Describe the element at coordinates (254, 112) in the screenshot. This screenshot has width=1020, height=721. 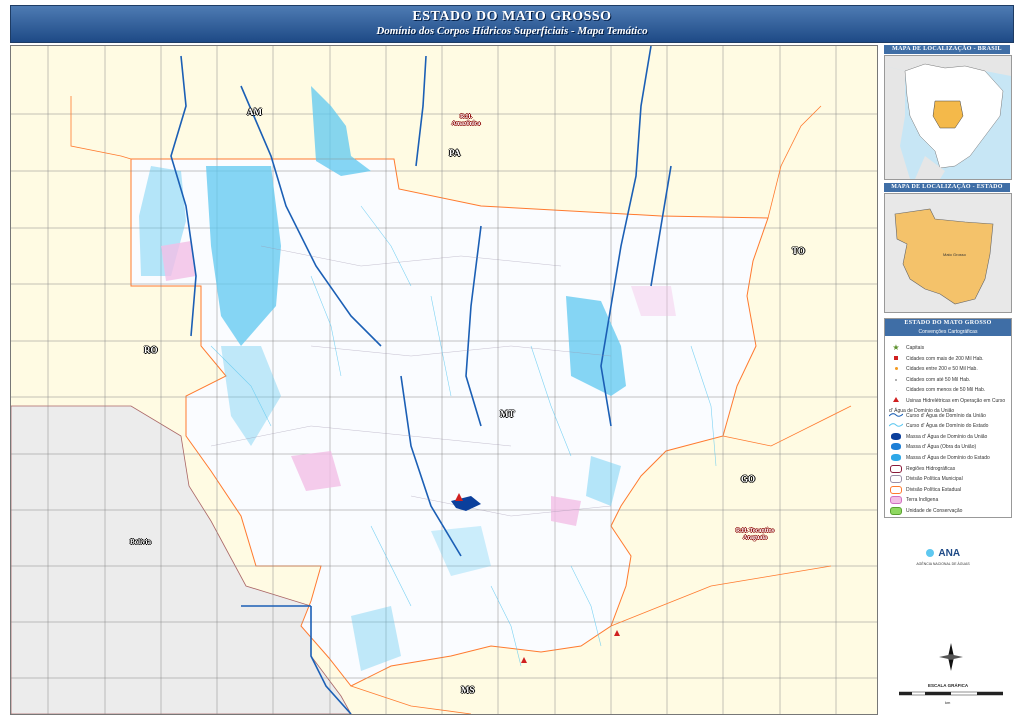
I see `label-am: AM` at that location.